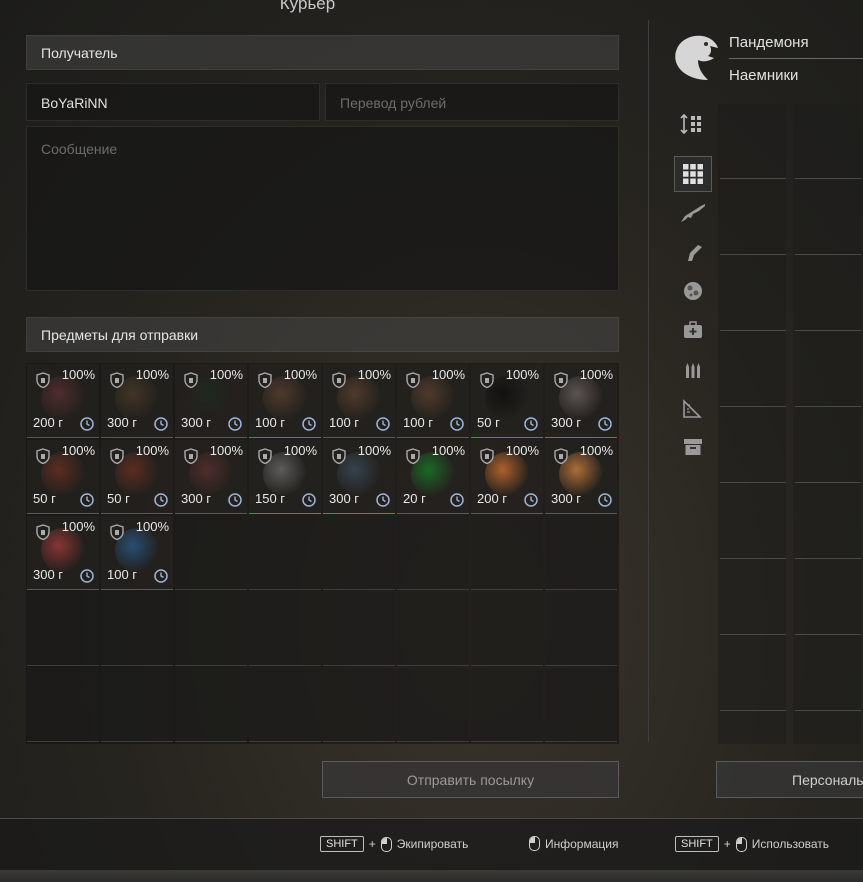 Image resolution: width=863 pixels, height=882 pixels. Describe the element at coordinates (648, 381) in the screenshot. I see `panel-divider` at that location.